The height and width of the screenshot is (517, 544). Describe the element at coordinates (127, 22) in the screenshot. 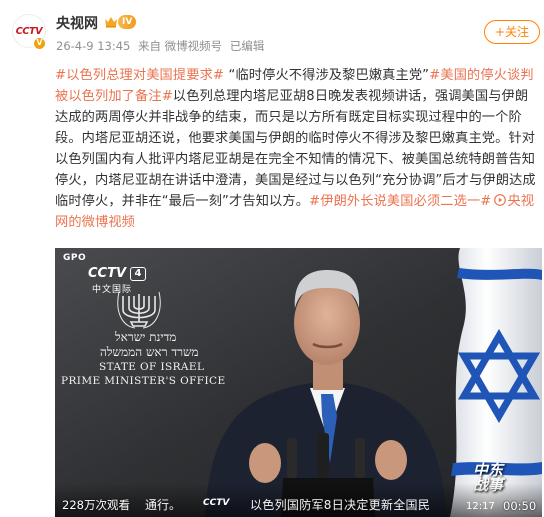

I see `vip-level-badge: IV` at that location.